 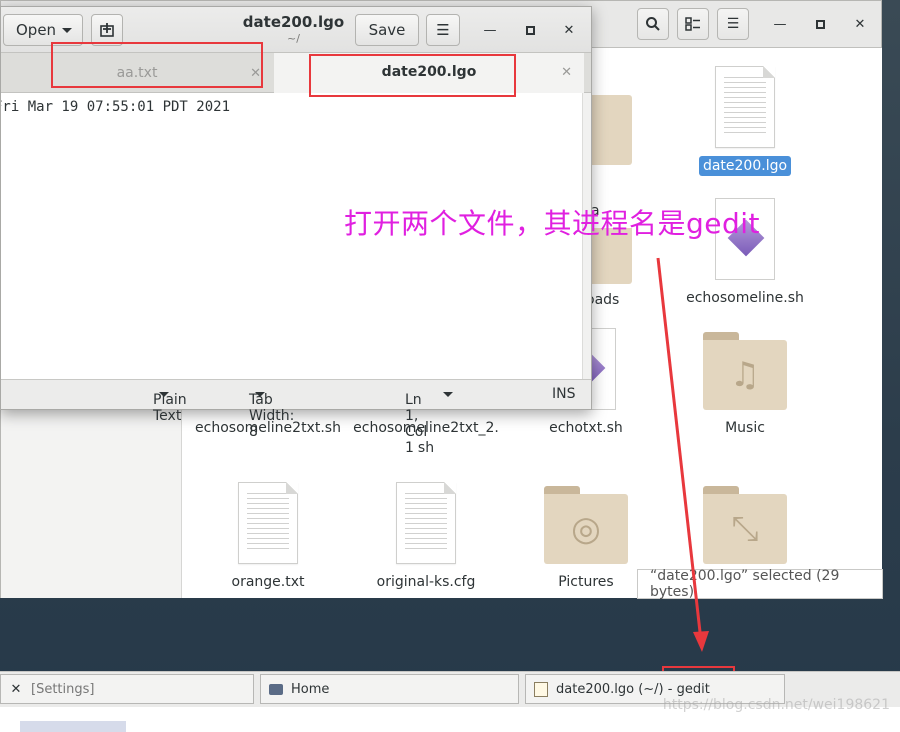 What do you see at coordinates (745, 298) in the screenshot?
I see `file-label: echosomeline.sh` at bounding box center [745, 298].